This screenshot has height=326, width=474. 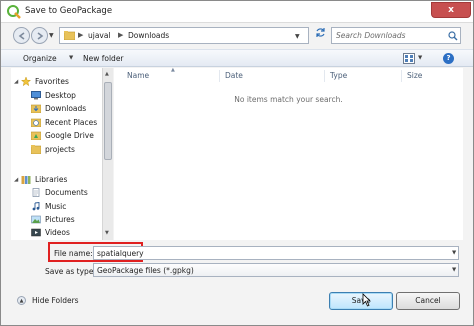 What do you see at coordinates (99, 35) in the screenshot?
I see `breadcrumb-ujaval: ujaval` at bounding box center [99, 35].